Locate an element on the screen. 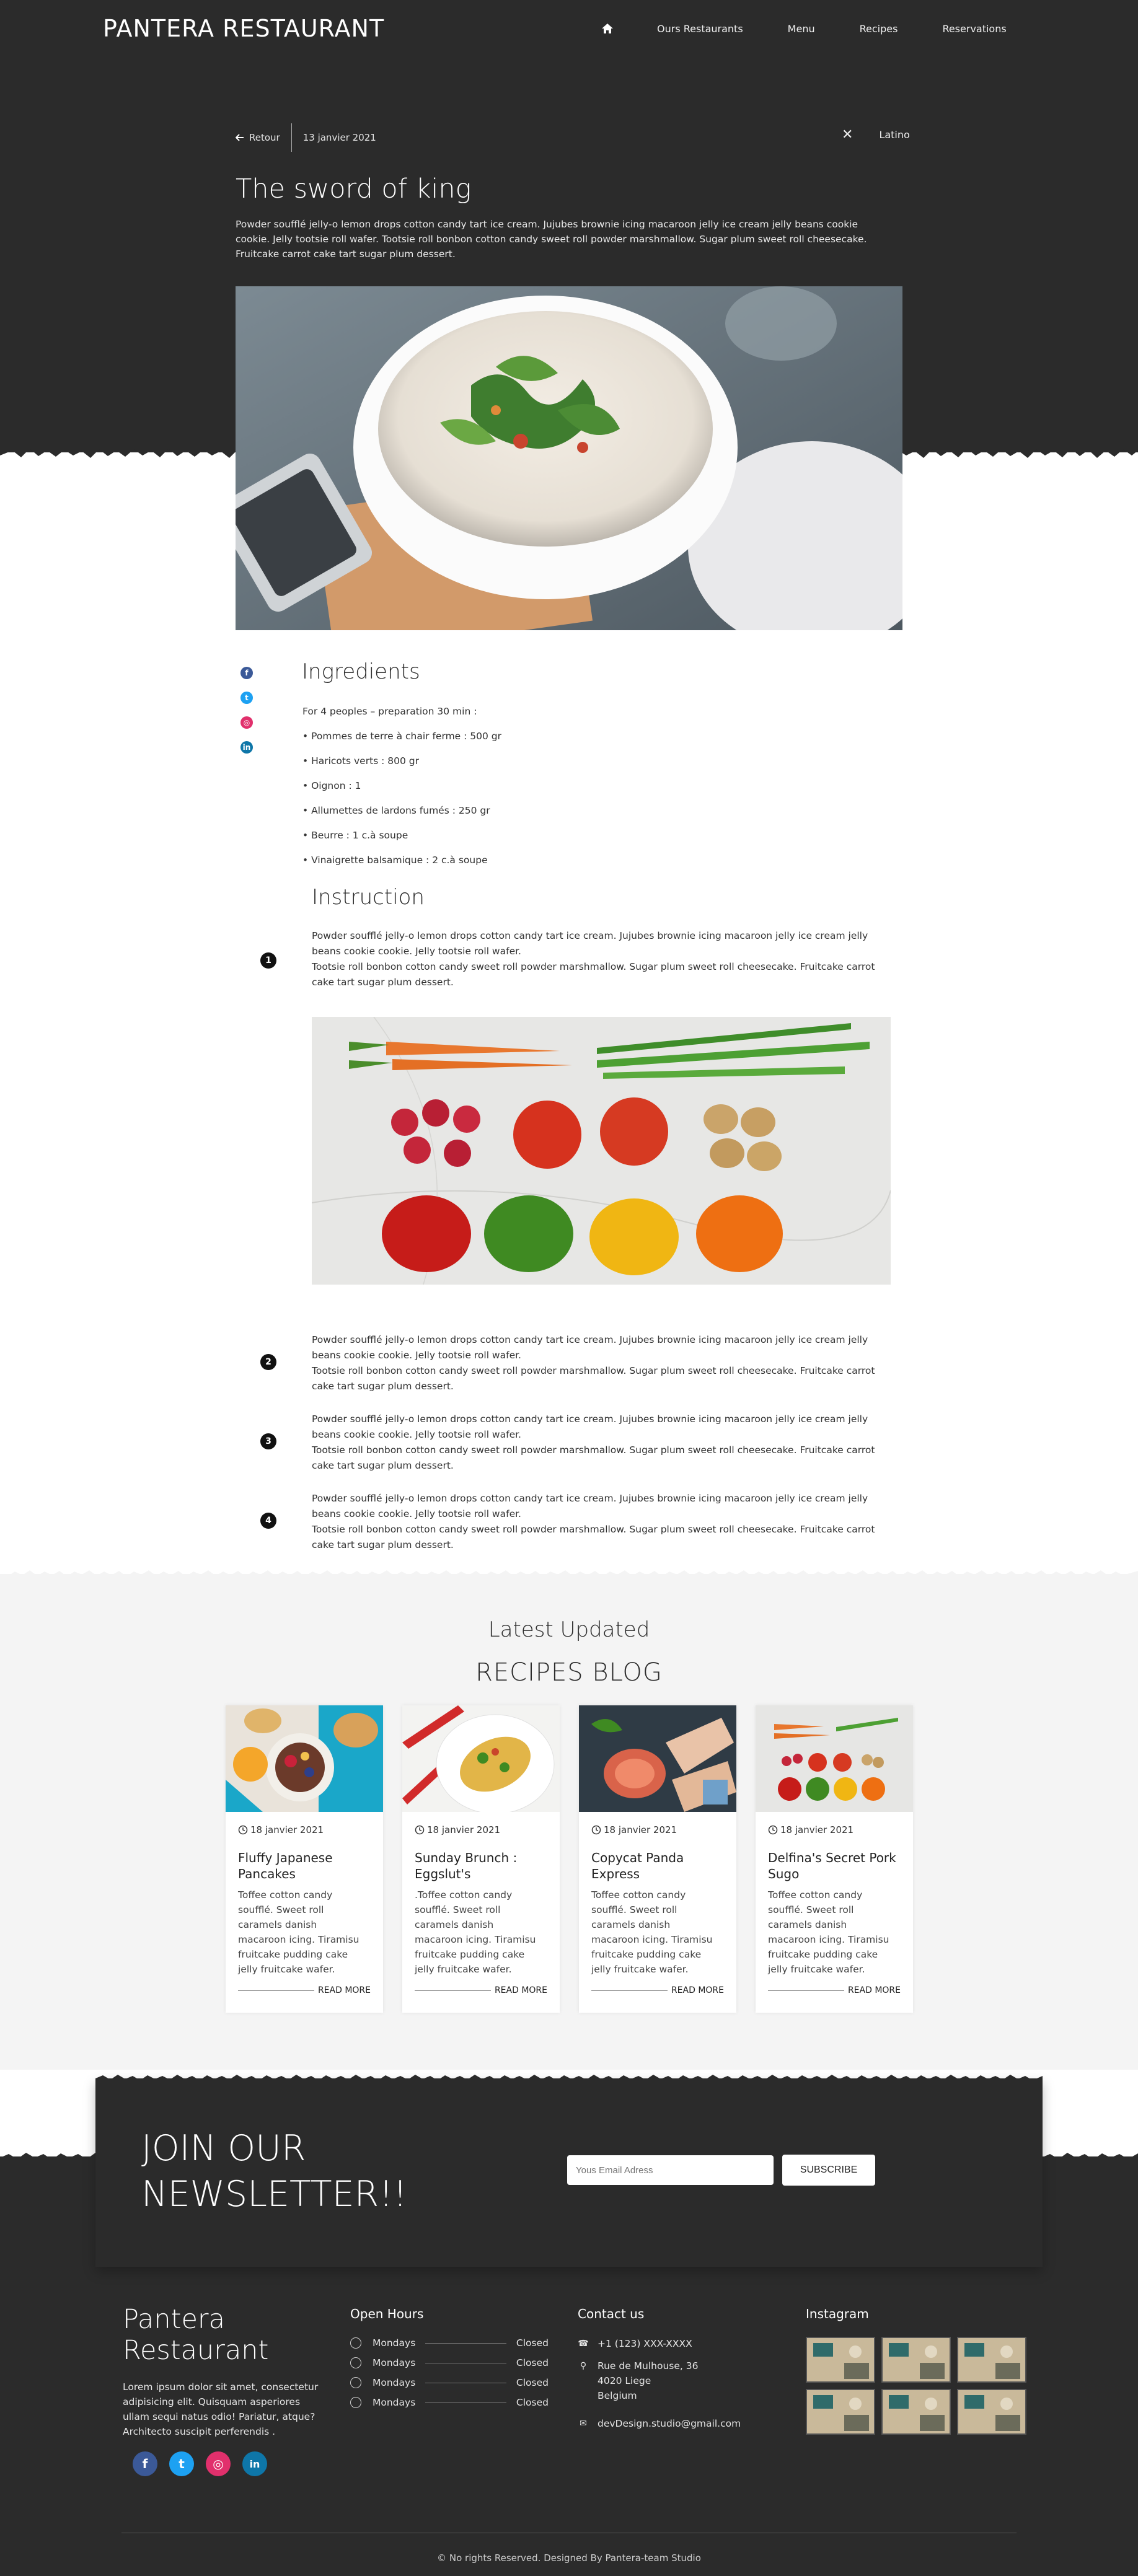 The width and height of the screenshot is (1138, 2576). brand-logo: PANTERA RESTAURANT is located at coordinates (244, 29).